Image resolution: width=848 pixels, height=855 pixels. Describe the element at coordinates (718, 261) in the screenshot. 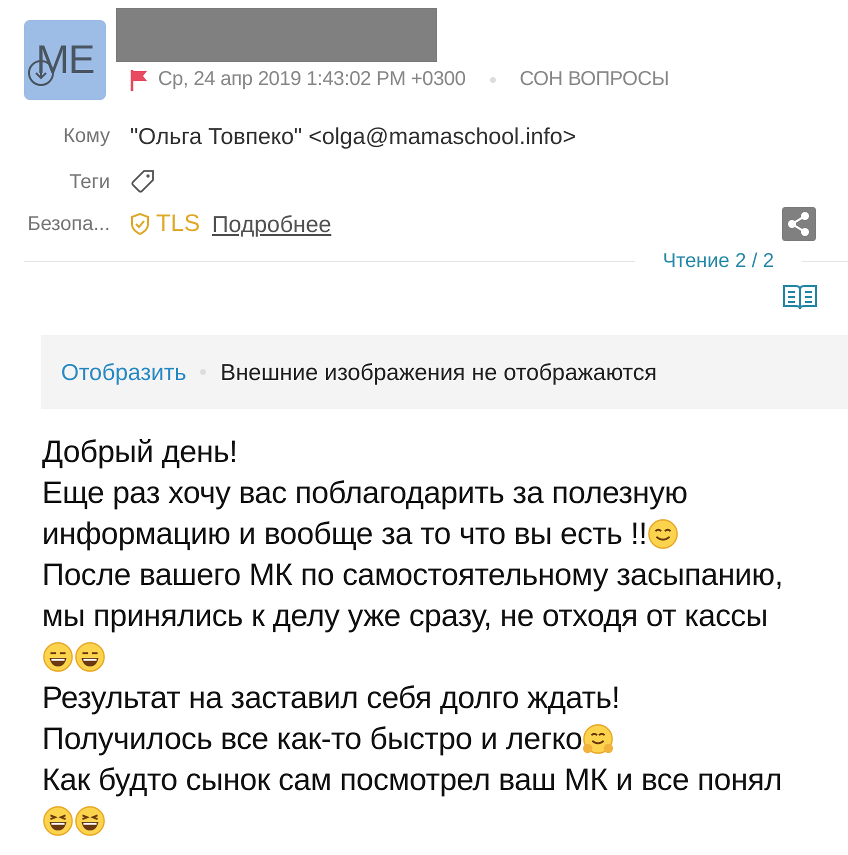

I see `reading-counter: Чтение 2 / 2` at that location.